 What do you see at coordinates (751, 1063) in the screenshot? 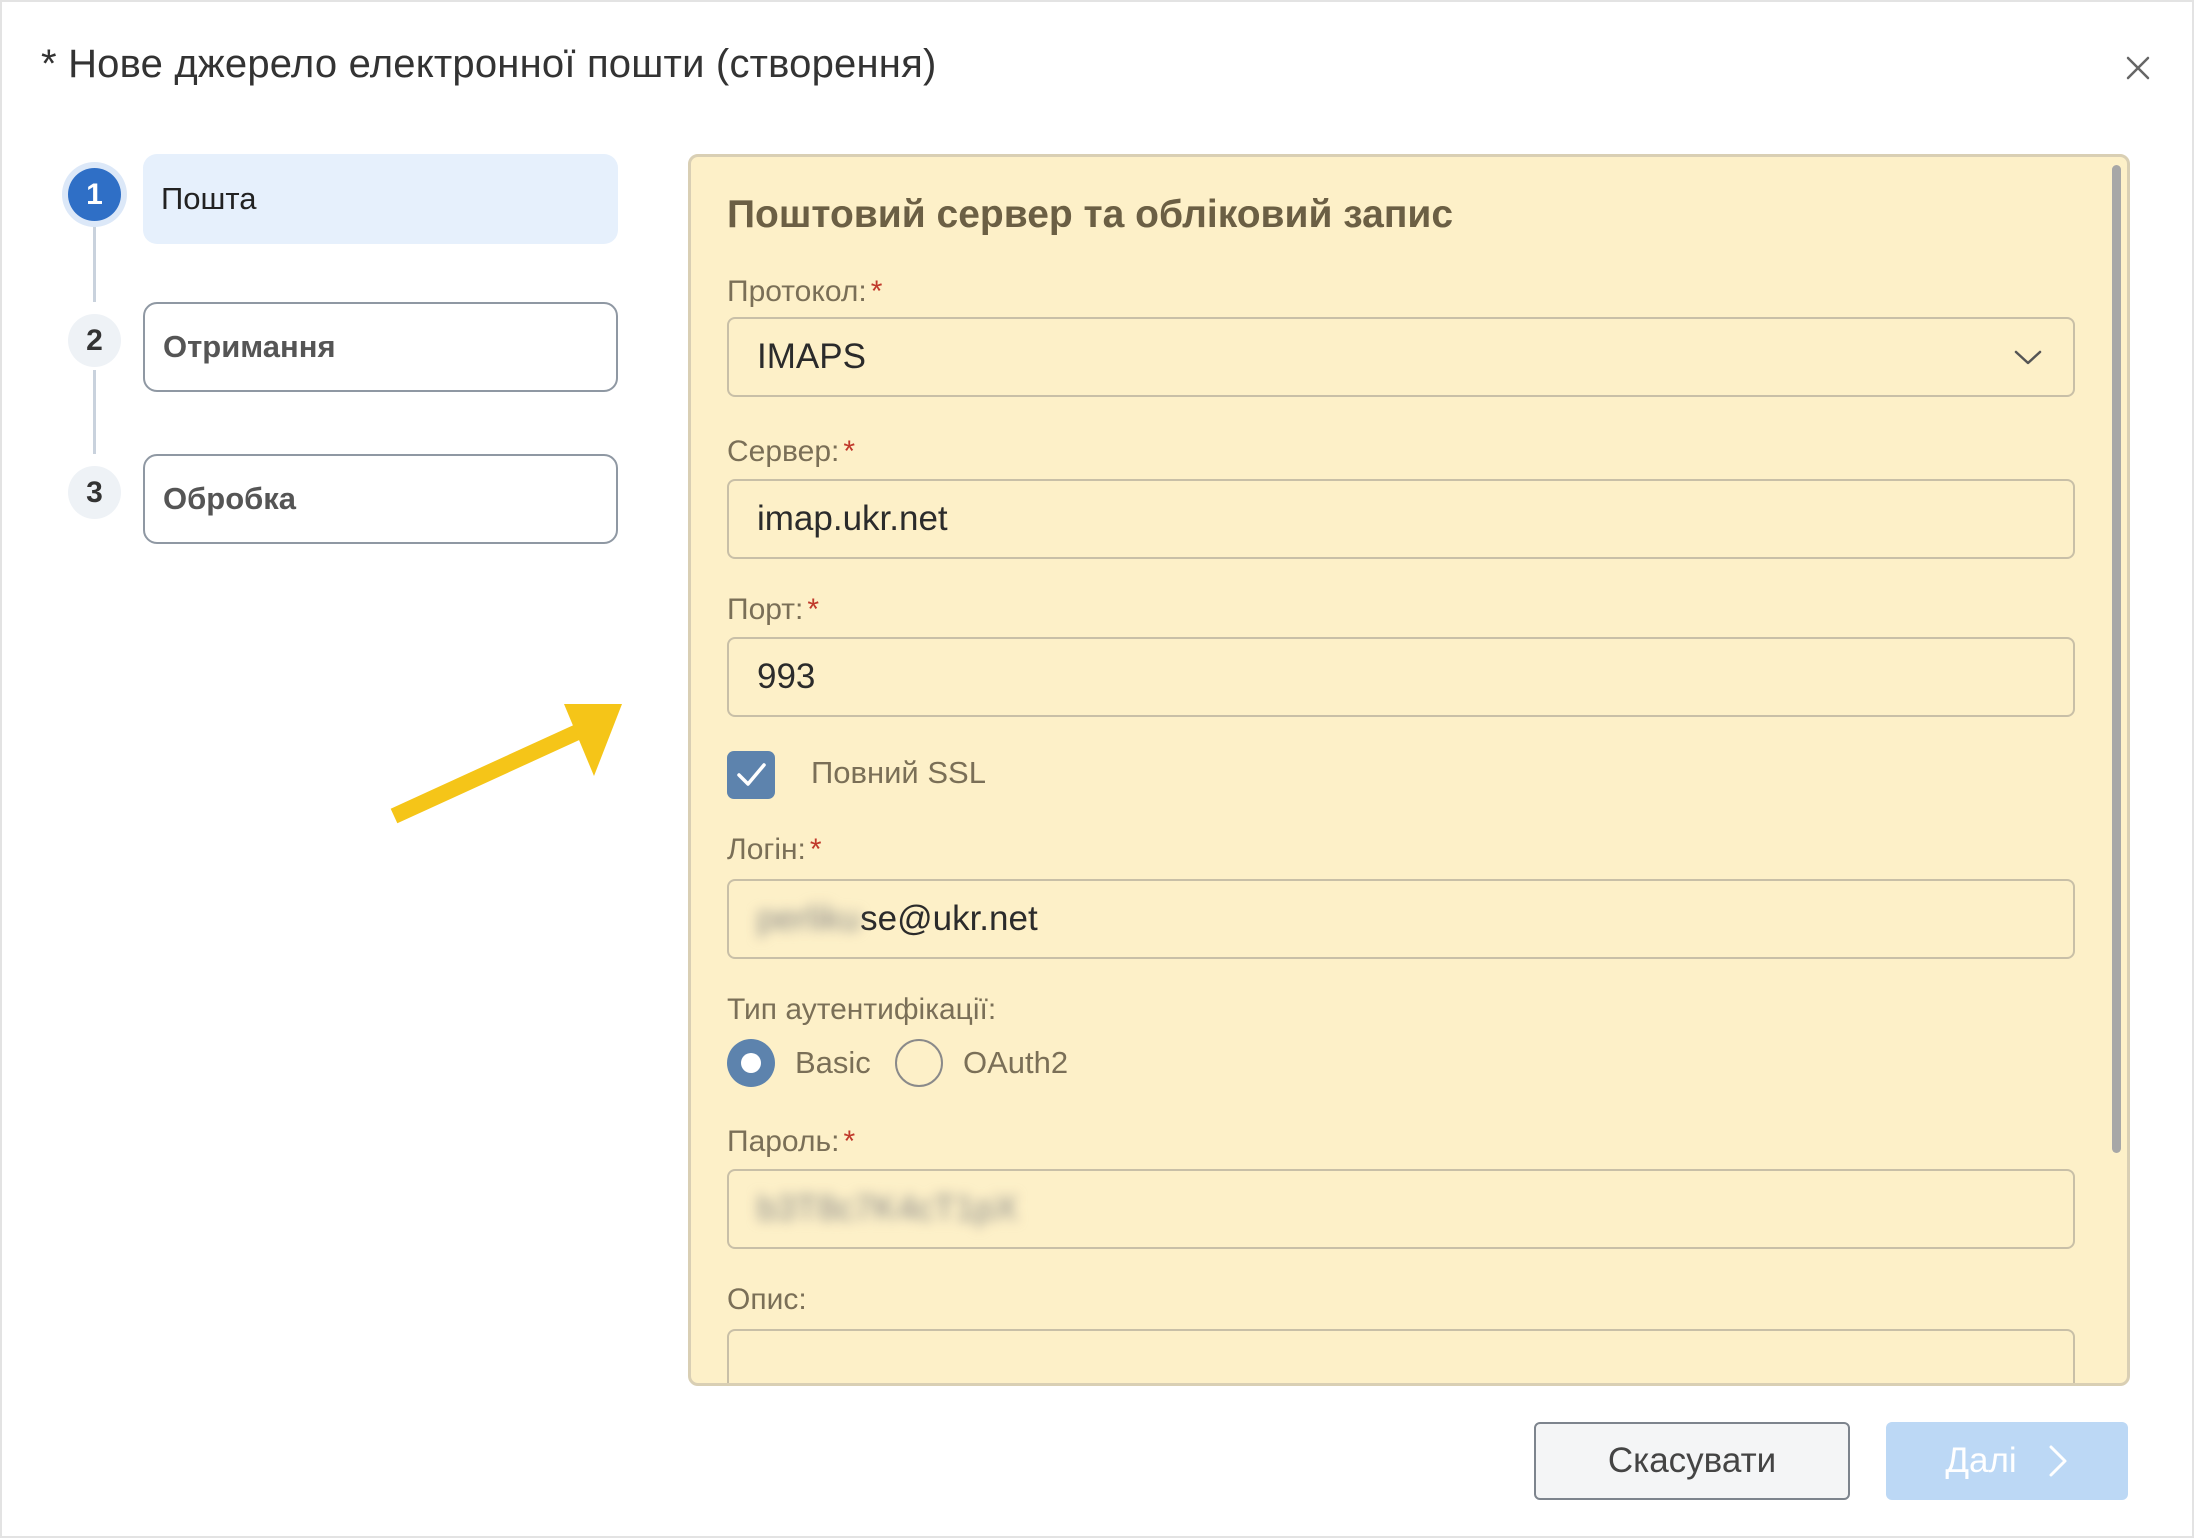
I see `auth-basic-radio` at bounding box center [751, 1063].